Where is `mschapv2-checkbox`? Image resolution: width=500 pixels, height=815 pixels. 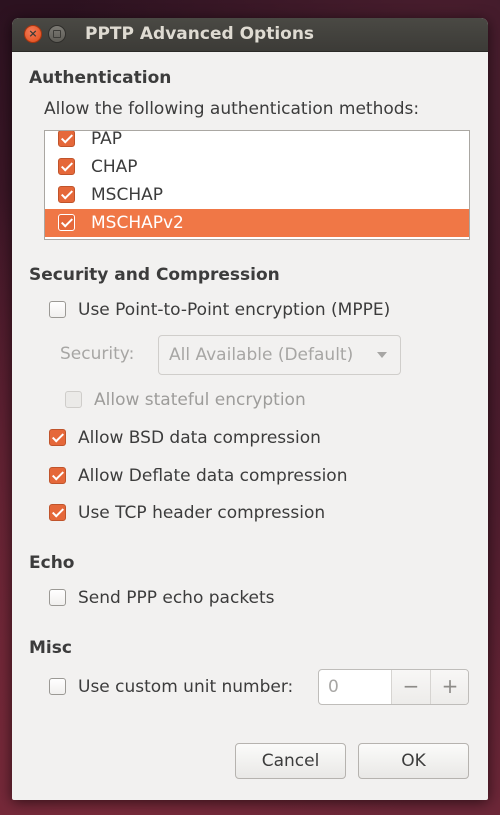
mschapv2-checkbox is located at coordinates (66, 222).